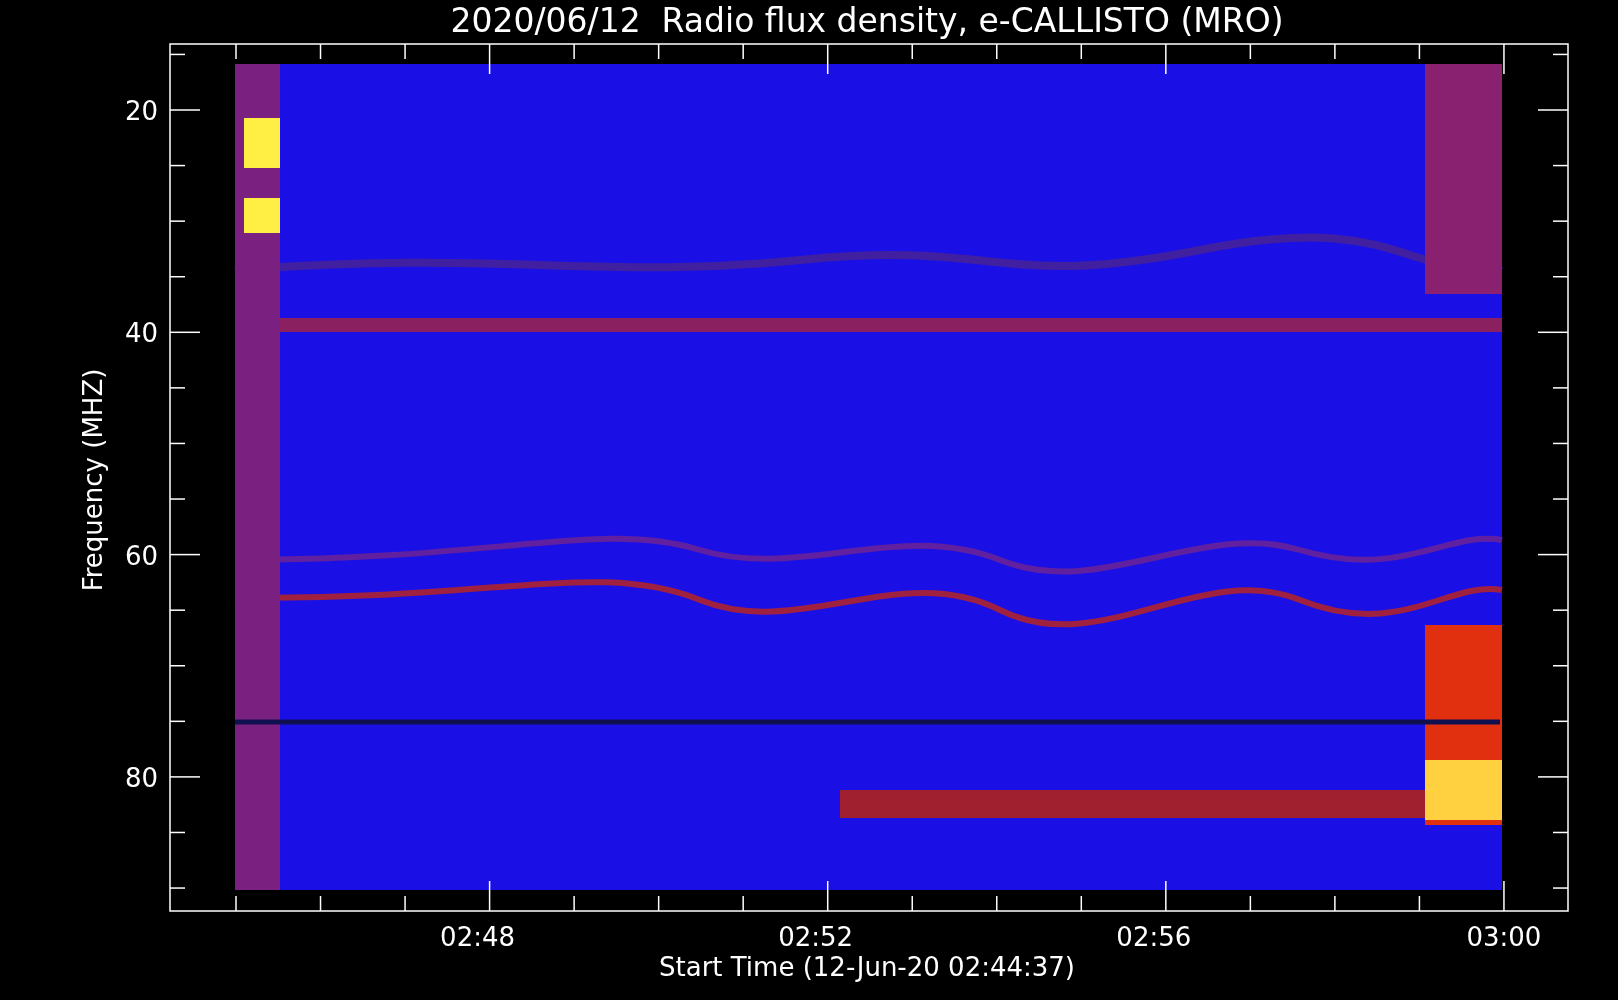  Describe the element at coordinates (141, 777) in the screenshot. I see `axis-tick-label: 80` at that location.